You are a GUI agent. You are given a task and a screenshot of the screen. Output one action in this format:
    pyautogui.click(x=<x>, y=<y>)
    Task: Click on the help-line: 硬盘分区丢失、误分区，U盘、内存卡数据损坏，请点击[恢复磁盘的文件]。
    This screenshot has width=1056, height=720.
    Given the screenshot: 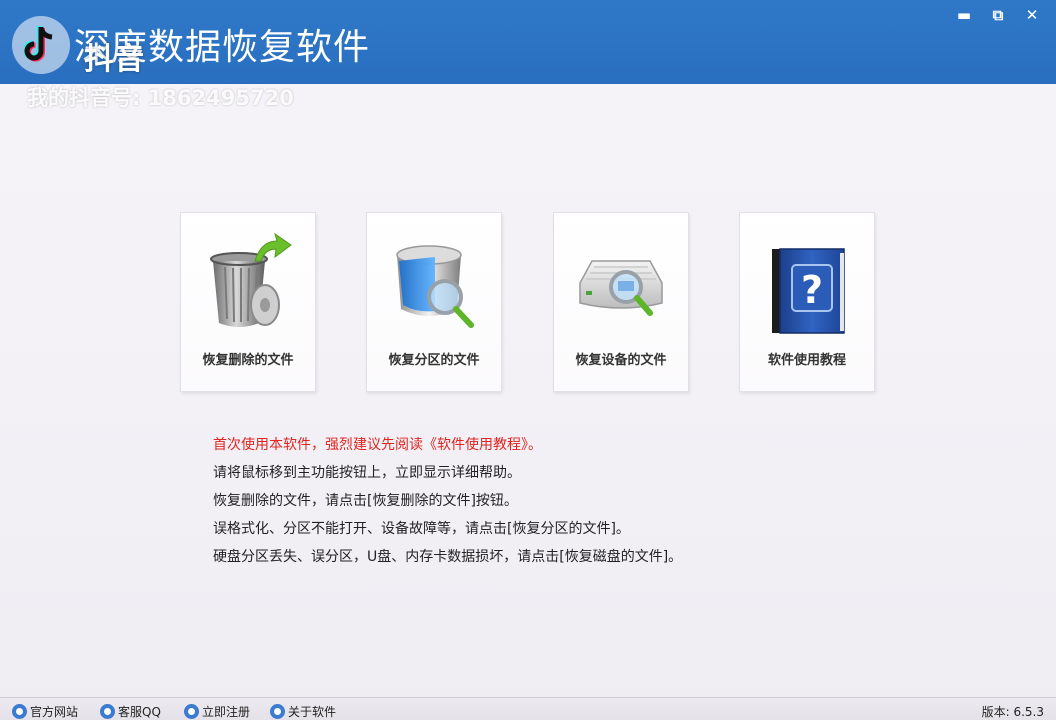 What is the action you would take?
    pyautogui.click(x=448, y=557)
    